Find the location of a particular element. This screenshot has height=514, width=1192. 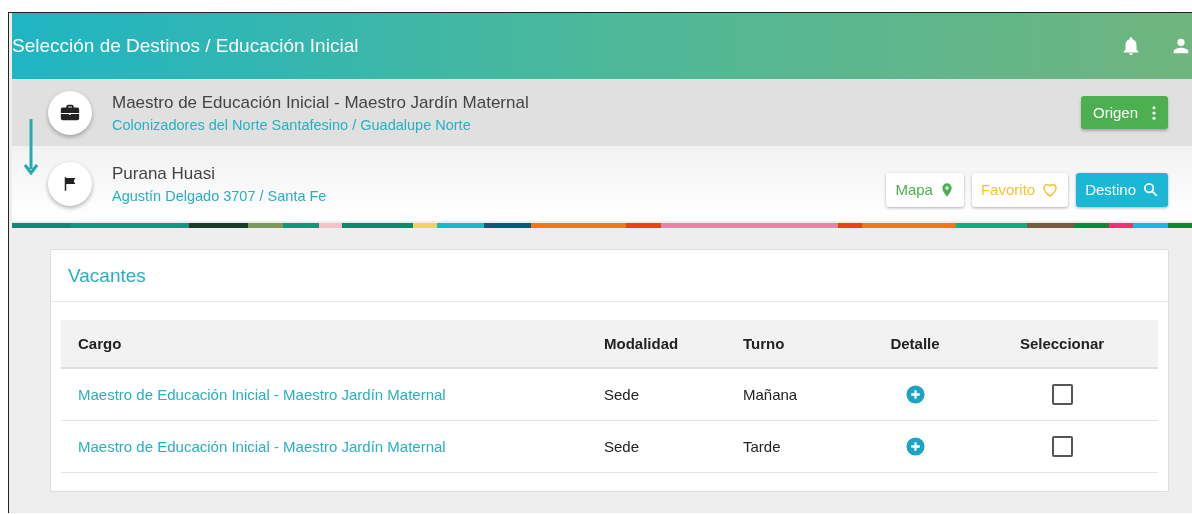

column-header: Seleccionar is located at coordinates (1062, 344).